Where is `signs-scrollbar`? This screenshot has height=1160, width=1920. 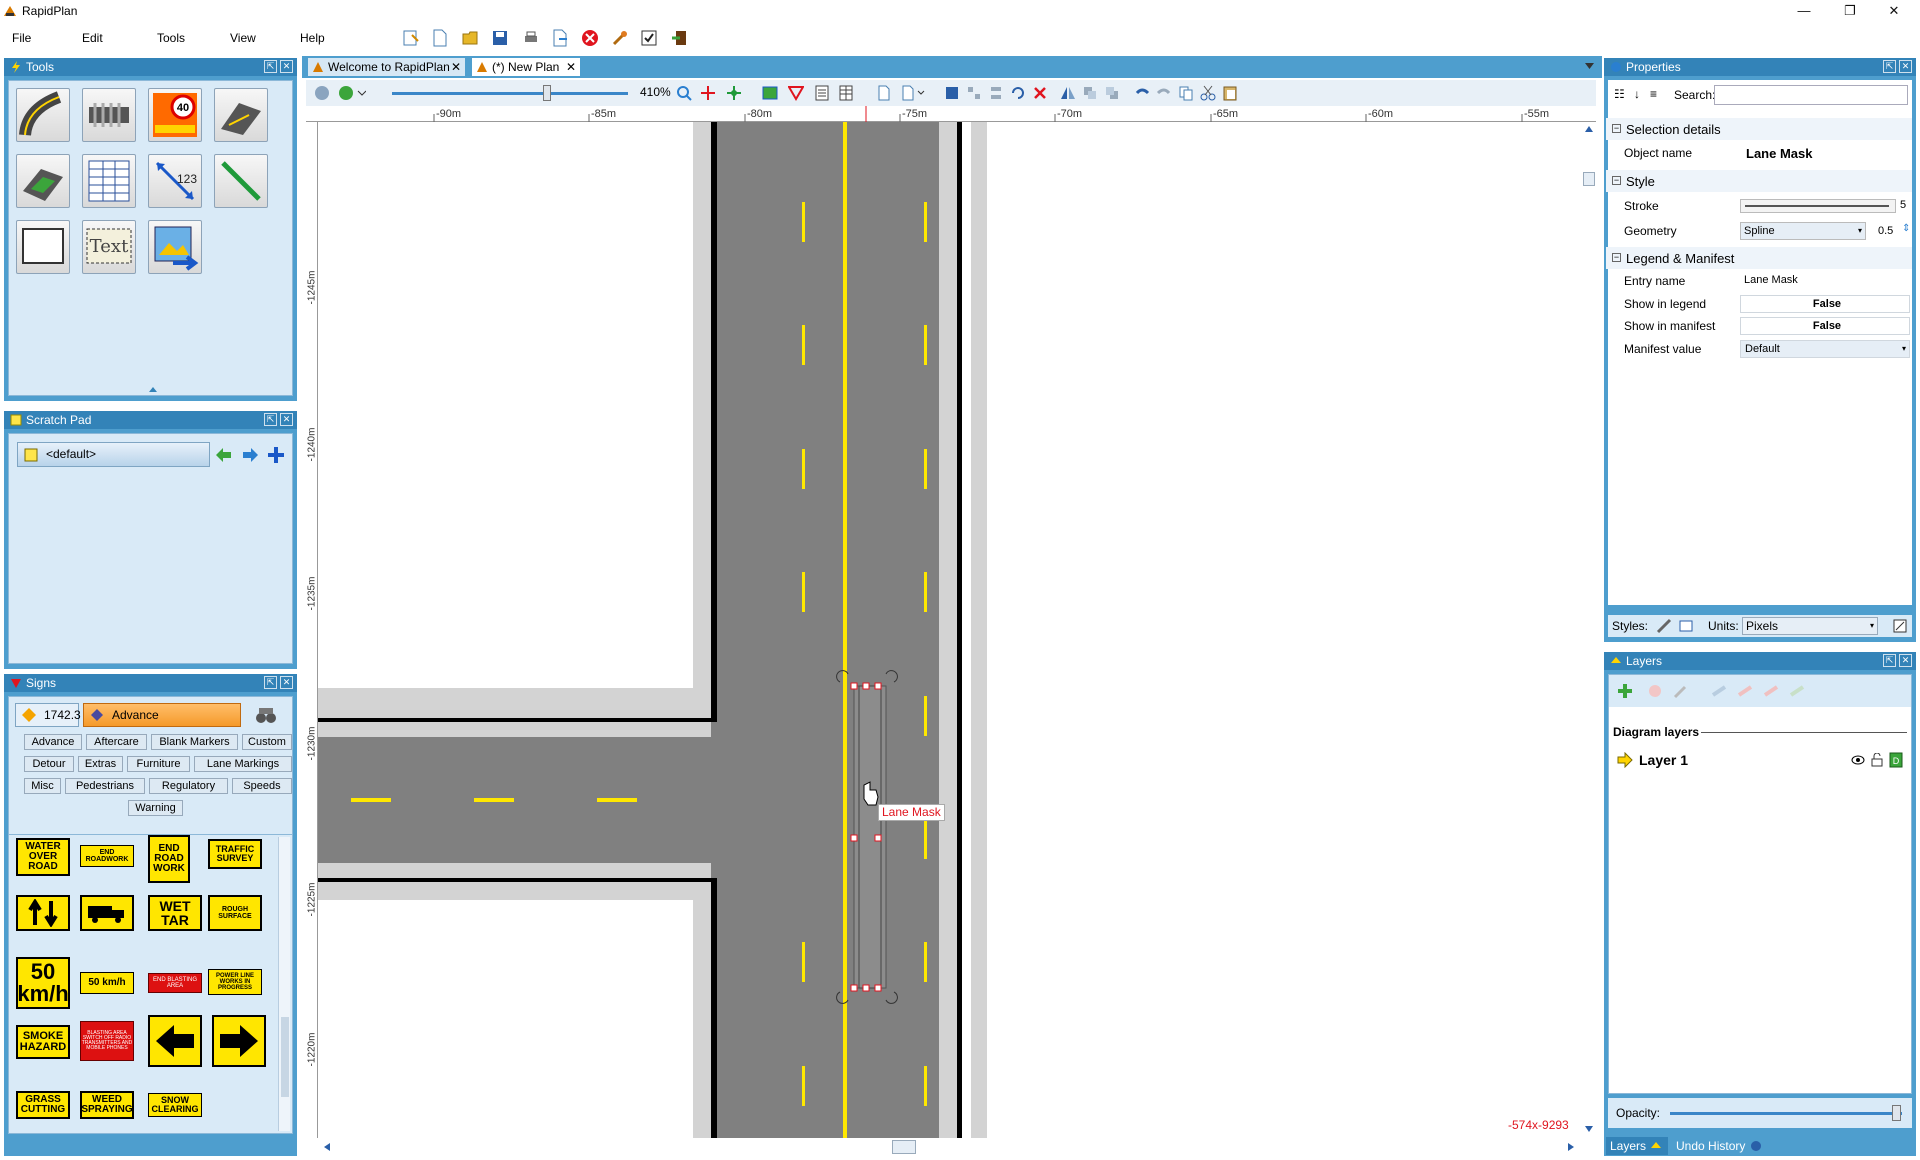
signs-scrollbar is located at coordinates (284, 984).